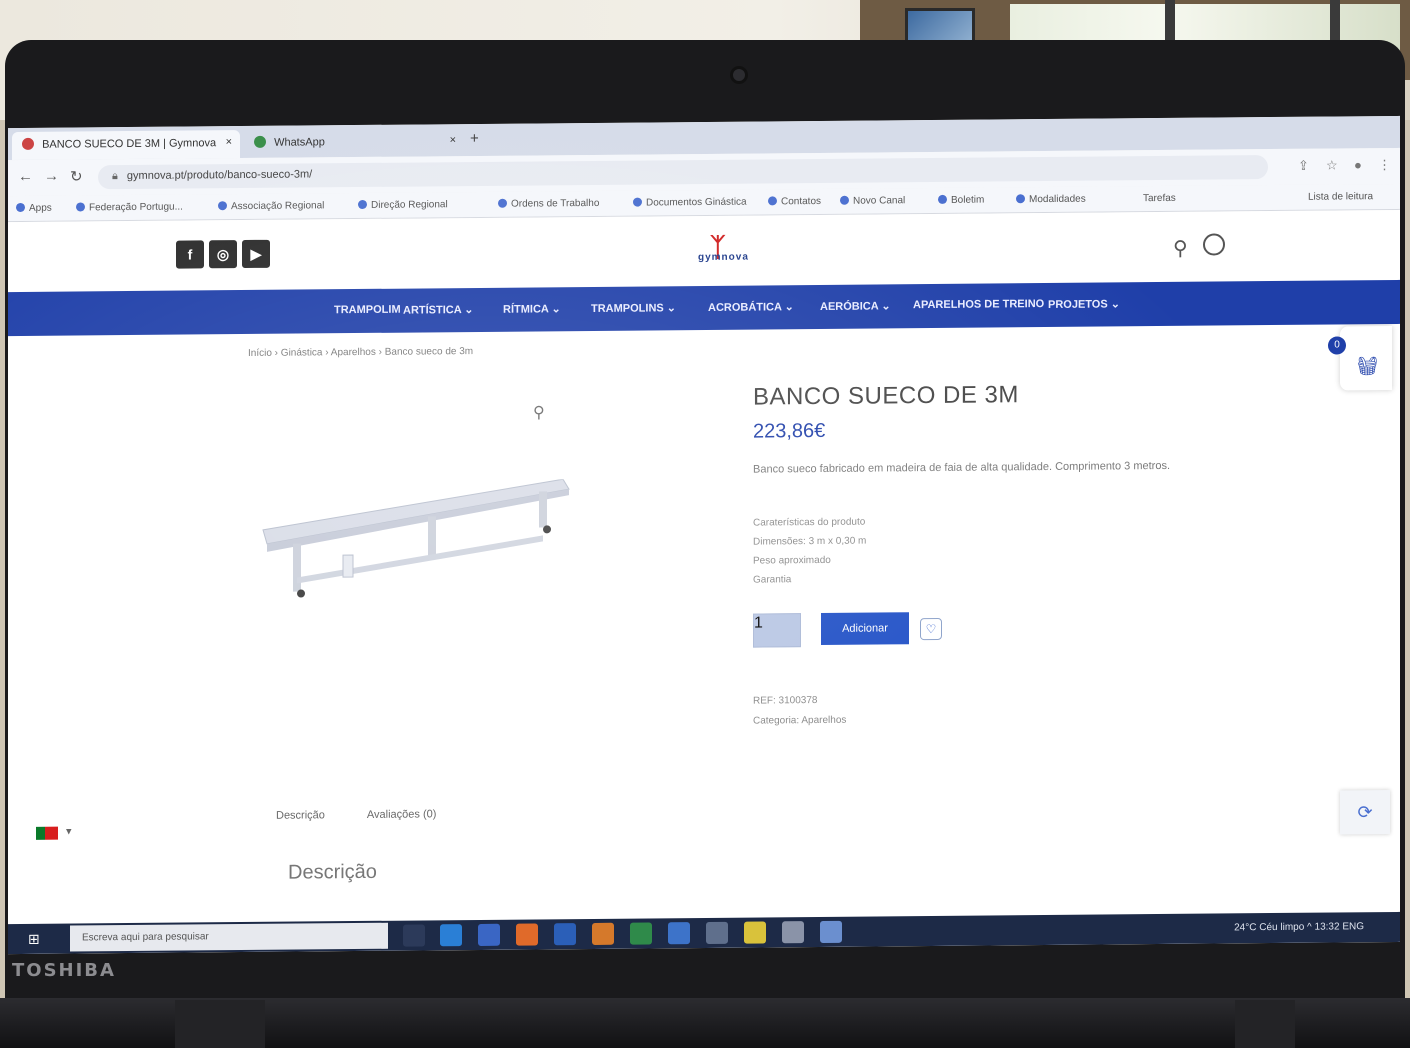 The image size is (1410, 1048). I want to click on tab-title: BANCO SUECO DE 3M | Gymnova, so click(129, 144).